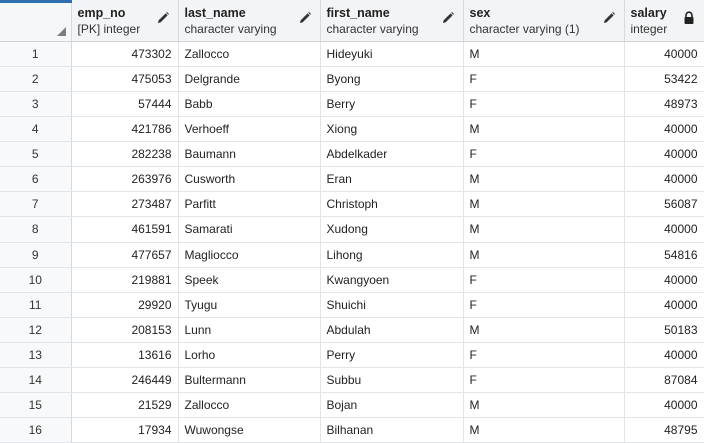 The width and height of the screenshot is (704, 443). I want to click on table-row: 1 473302 Zallocco Hideyuki M 40000, so click(352, 54).